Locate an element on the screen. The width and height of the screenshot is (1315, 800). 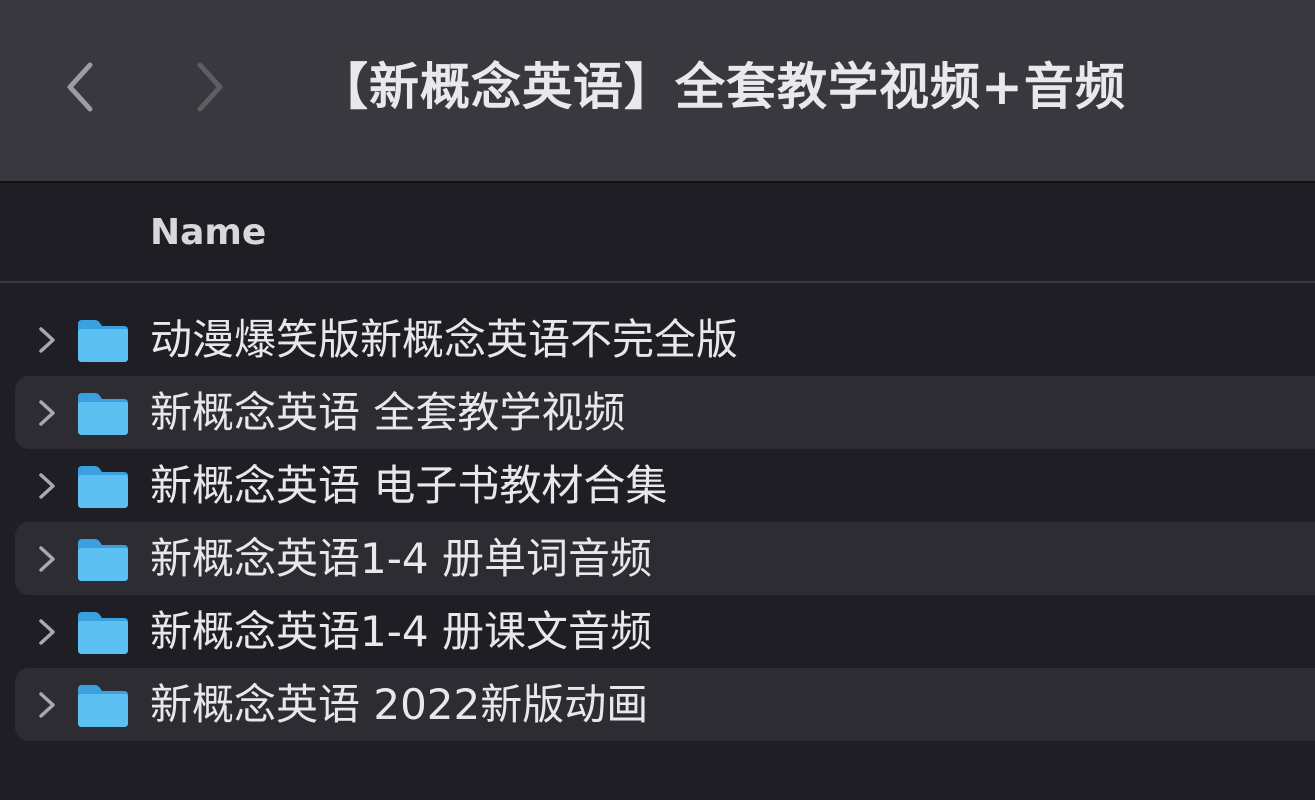
chevron-left-icon is located at coordinates (80, 87).